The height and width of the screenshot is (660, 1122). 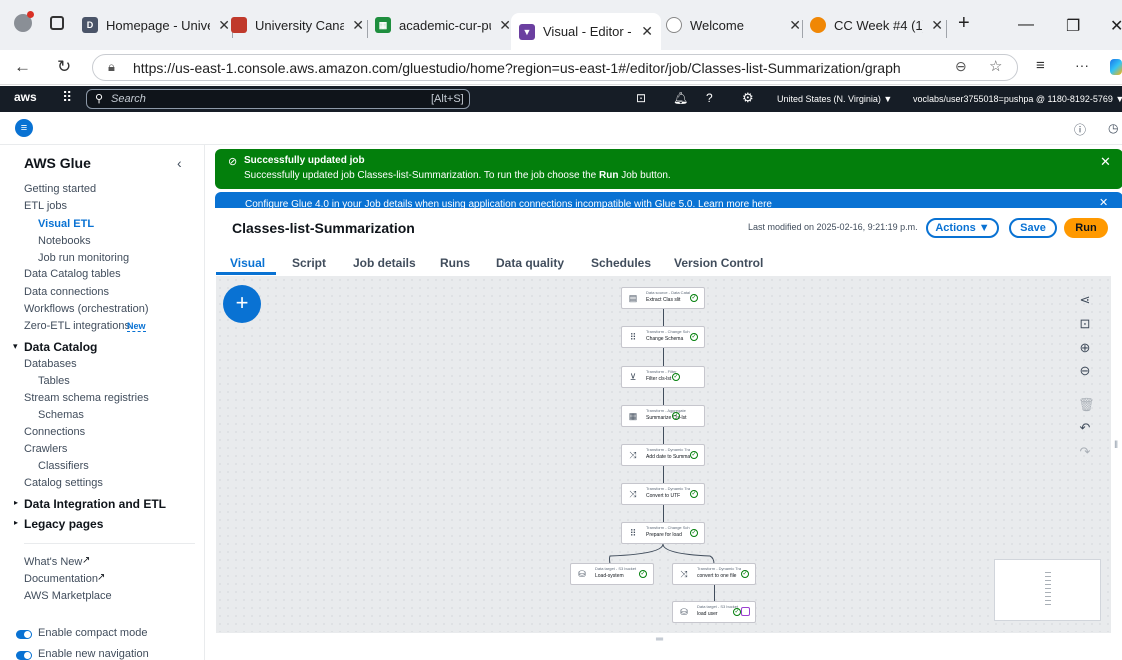 What do you see at coordinates (45, 449) in the screenshot?
I see `sidebar-item-crawlers: Crawlers` at bounding box center [45, 449].